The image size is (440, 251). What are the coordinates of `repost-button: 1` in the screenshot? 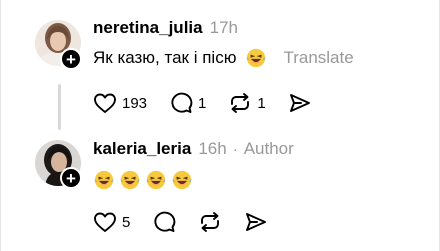 It's located at (247, 103).